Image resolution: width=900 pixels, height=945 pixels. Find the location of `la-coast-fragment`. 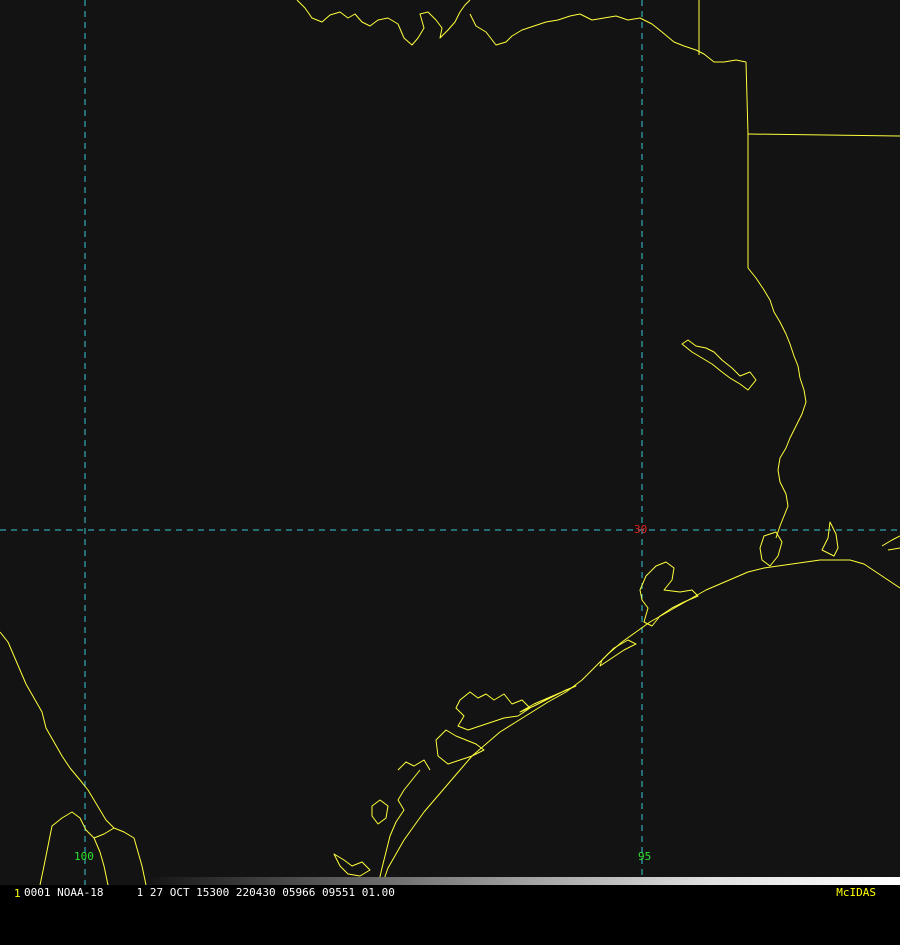

la-coast-fragment is located at coordinates (890, 543).